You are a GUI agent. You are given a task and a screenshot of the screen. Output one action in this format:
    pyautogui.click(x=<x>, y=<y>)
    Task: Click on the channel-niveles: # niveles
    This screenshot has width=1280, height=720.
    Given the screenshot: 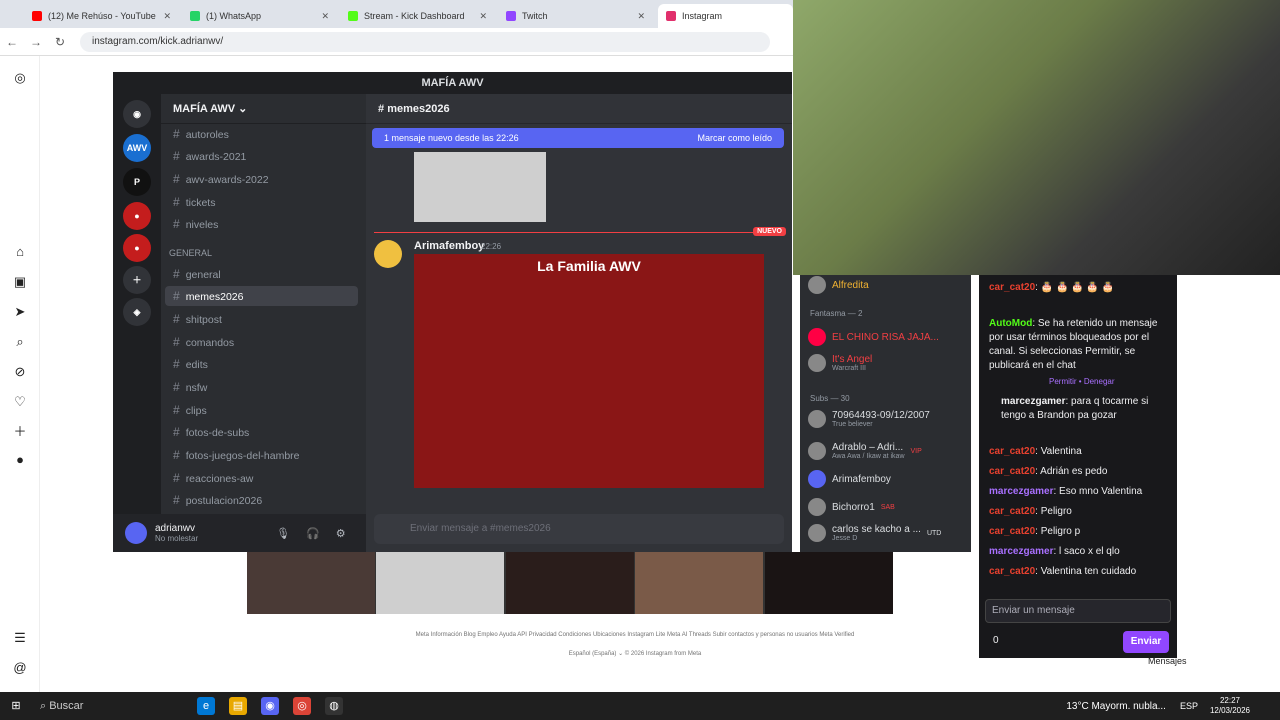 What is the action you would take?
    pyautogui.click(x=265, y=224)
    